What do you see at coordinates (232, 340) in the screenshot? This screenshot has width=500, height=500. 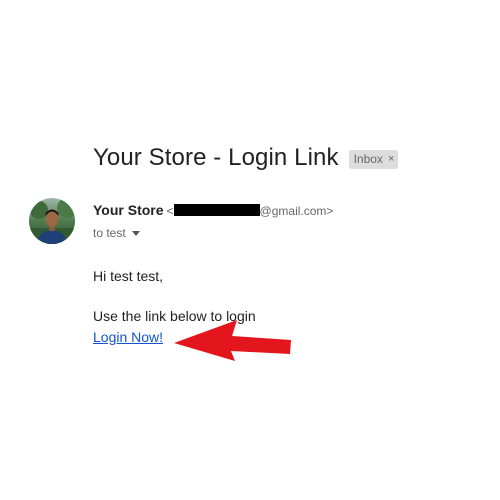 I see `red-arrow-annotation-icon` at bounding box center [232, 340].